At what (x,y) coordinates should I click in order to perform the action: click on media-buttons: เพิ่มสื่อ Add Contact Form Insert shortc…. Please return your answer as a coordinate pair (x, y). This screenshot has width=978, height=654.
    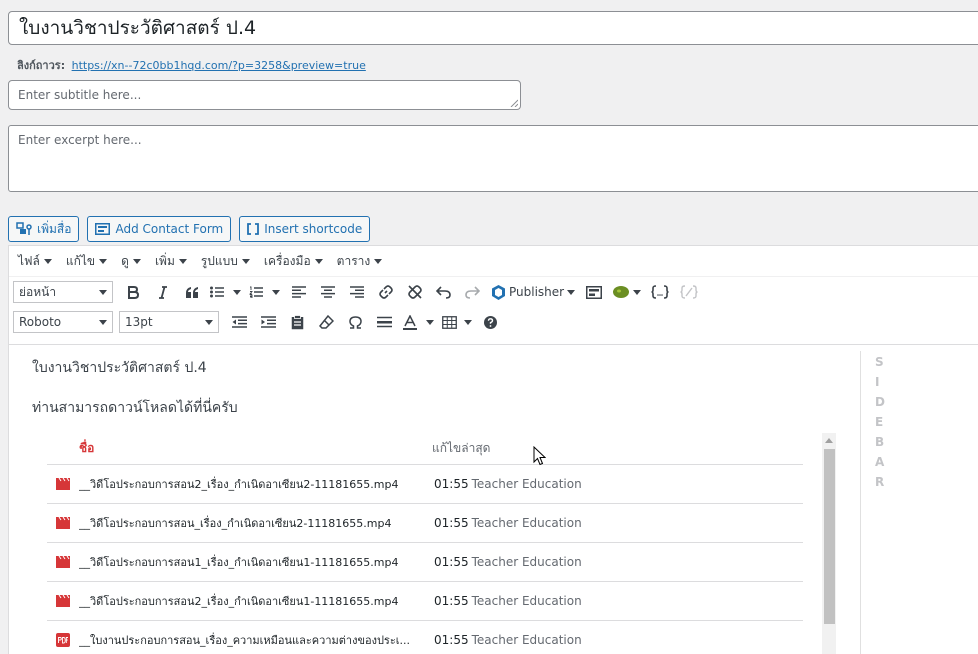
    Looking at the image, I should click on (189, 229).